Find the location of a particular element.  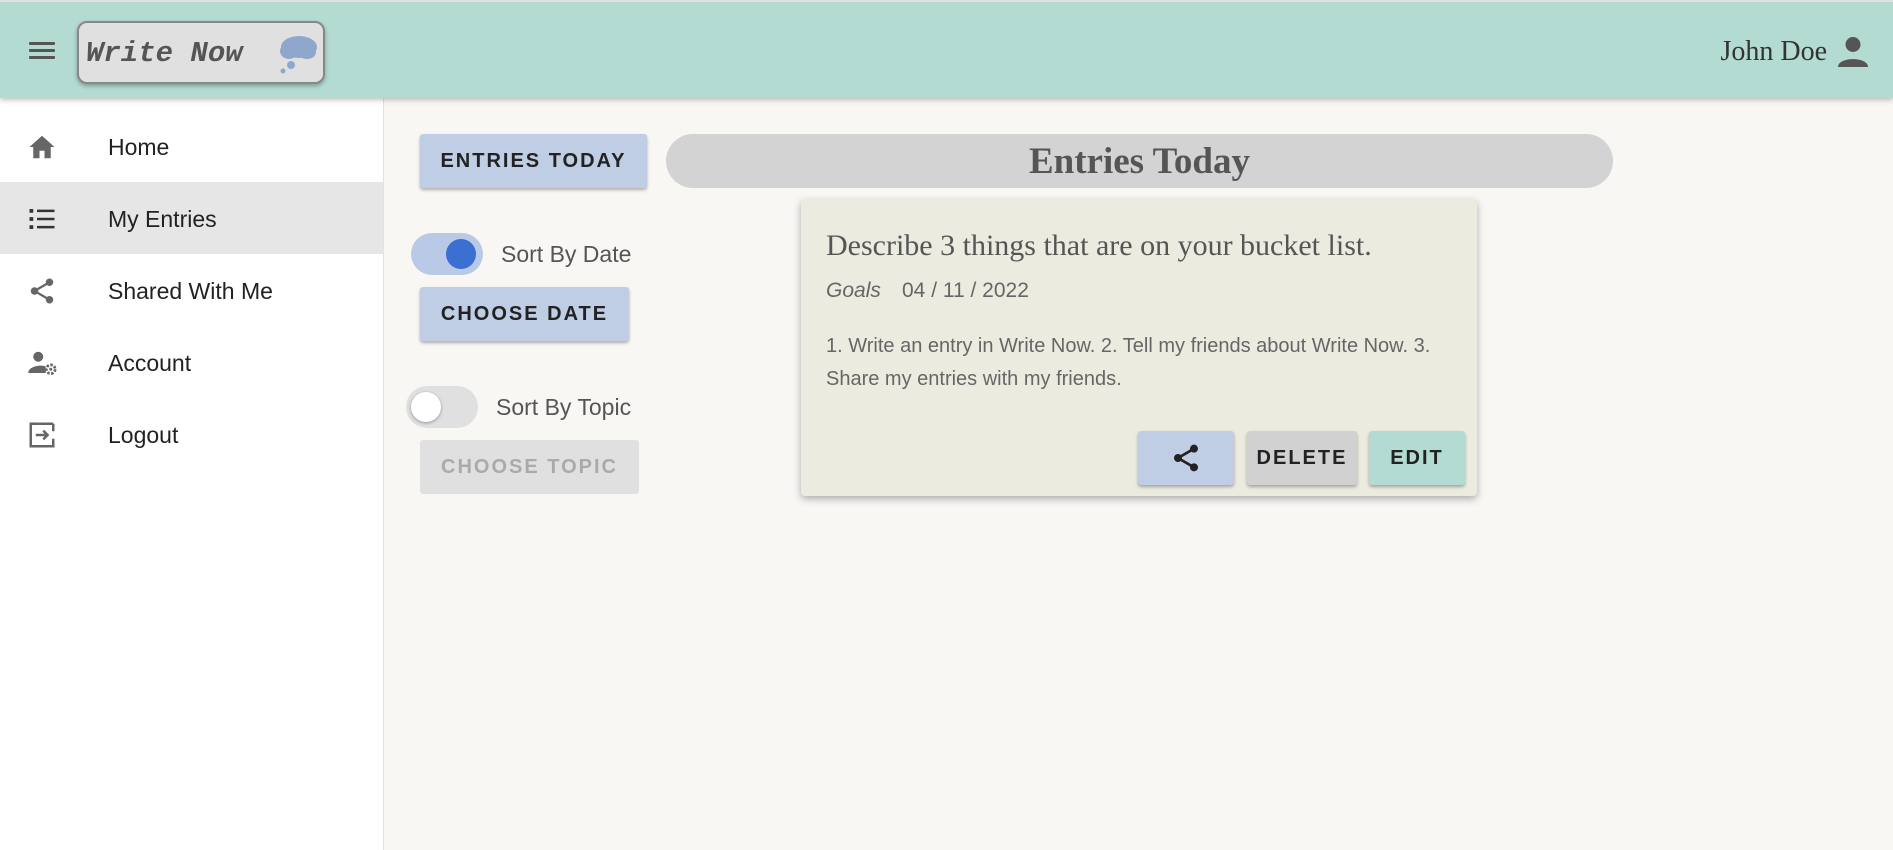

sidebar-item-shared-with-me: Shared With Me is located at coordinates (191, 290).